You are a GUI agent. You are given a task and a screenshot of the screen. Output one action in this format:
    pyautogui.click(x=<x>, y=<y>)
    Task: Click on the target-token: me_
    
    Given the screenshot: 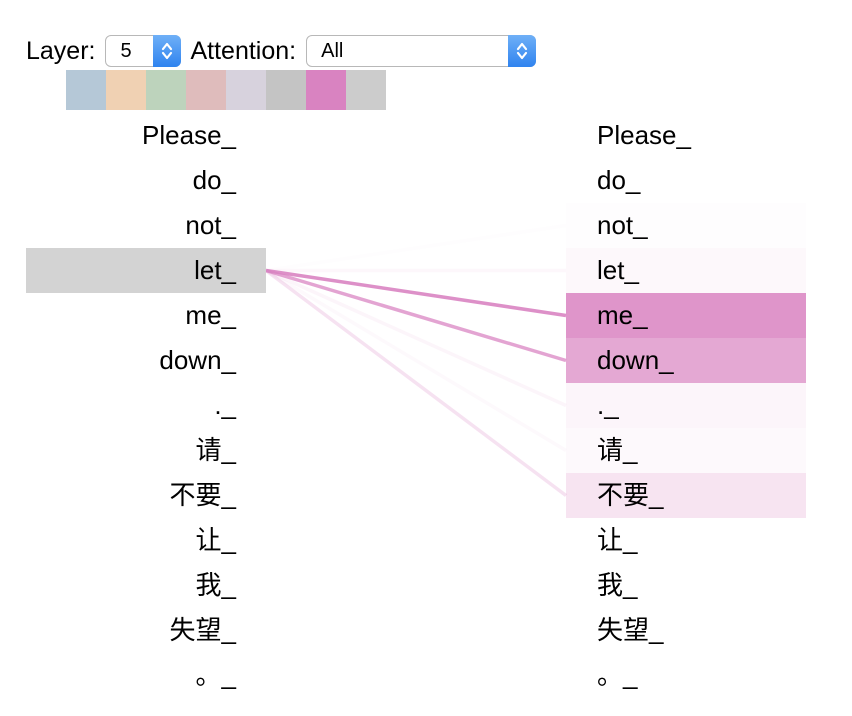 What is the action you would take?
    pyautogui.click(x=686, y=315)
    